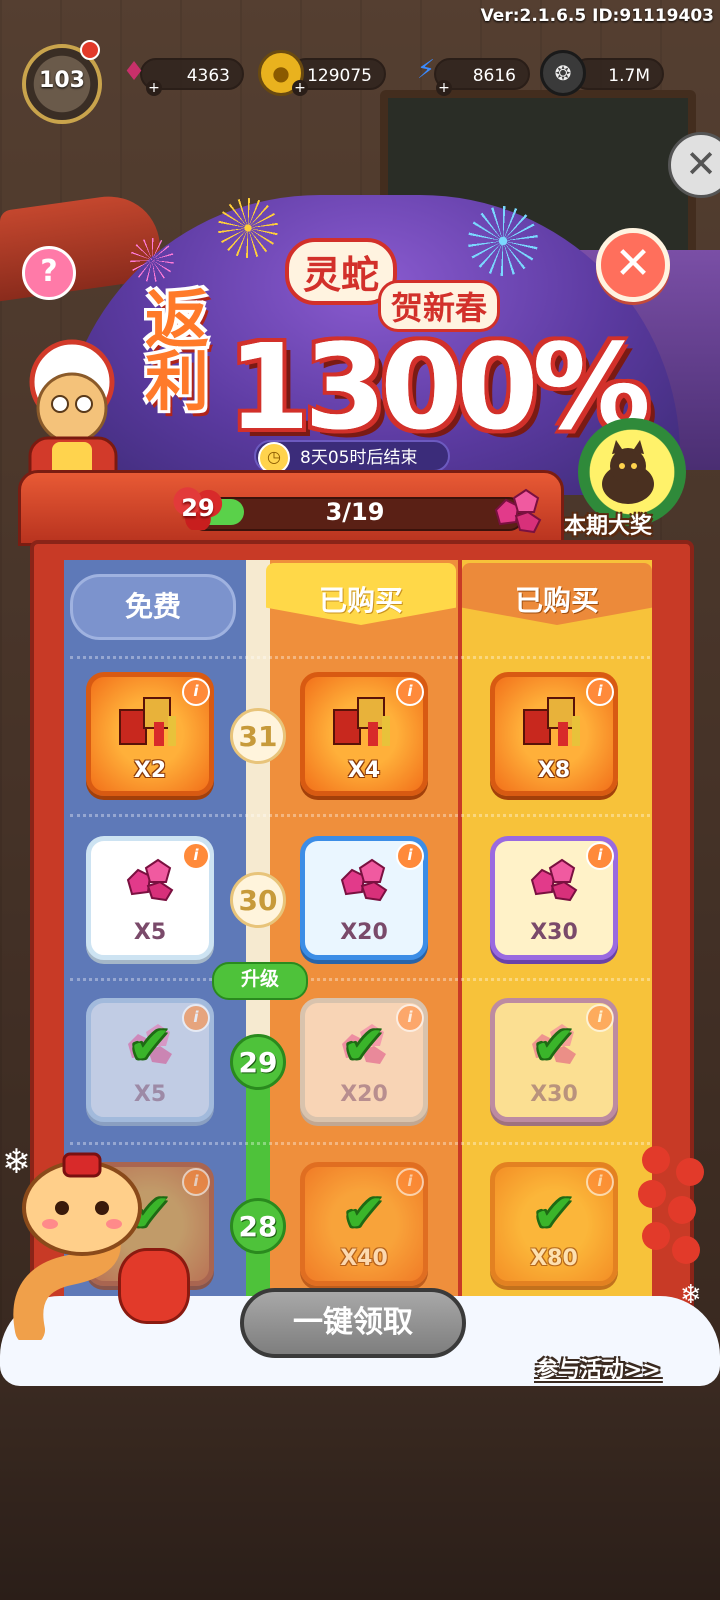 The image size is (720, 1600). What do you see at coordinates (633, 265) in the screenshot?
I see `close-button: ✕` at bounding box center [633, 265].